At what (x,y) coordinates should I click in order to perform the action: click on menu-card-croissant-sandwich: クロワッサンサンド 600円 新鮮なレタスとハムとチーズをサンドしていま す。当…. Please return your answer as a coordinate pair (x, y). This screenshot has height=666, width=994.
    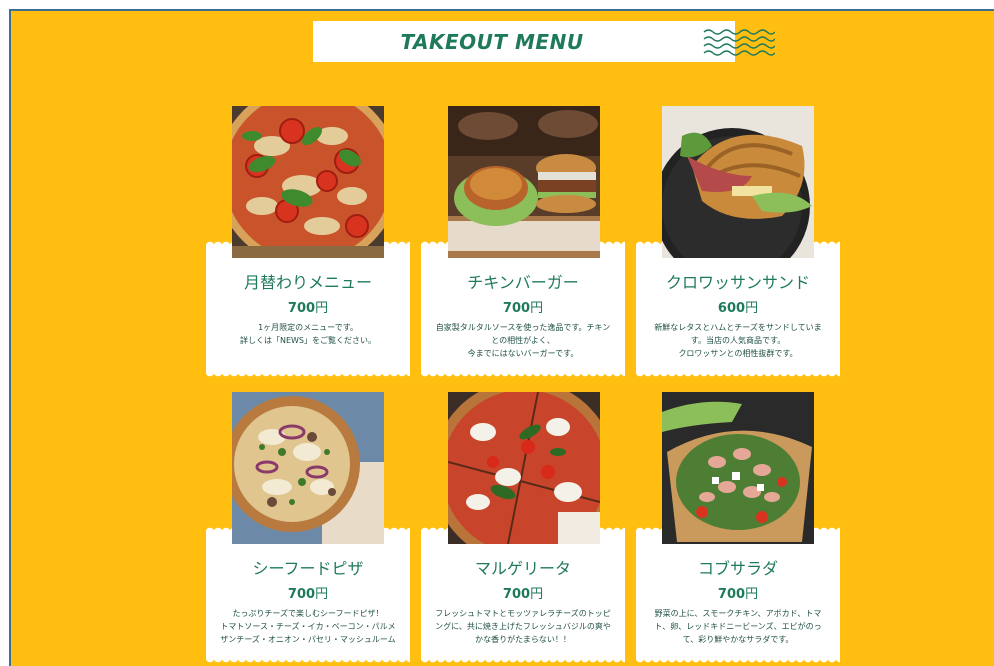
    Looking at the image, I should click on (738, 309).